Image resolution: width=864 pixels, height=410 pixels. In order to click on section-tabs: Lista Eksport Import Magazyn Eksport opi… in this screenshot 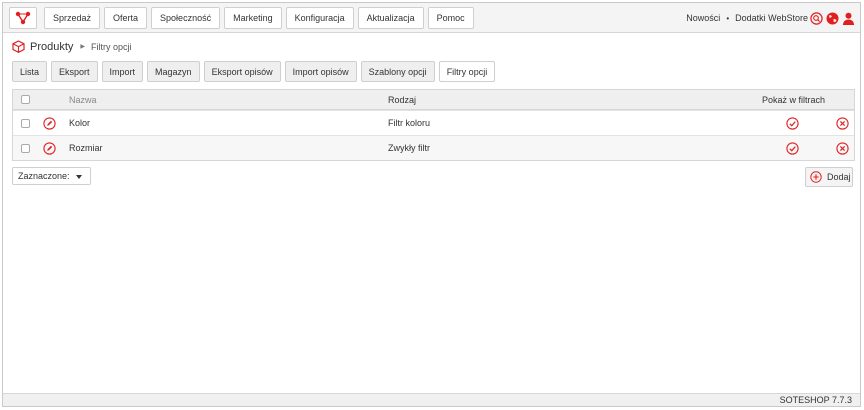, I will do `click(255, 71)`.